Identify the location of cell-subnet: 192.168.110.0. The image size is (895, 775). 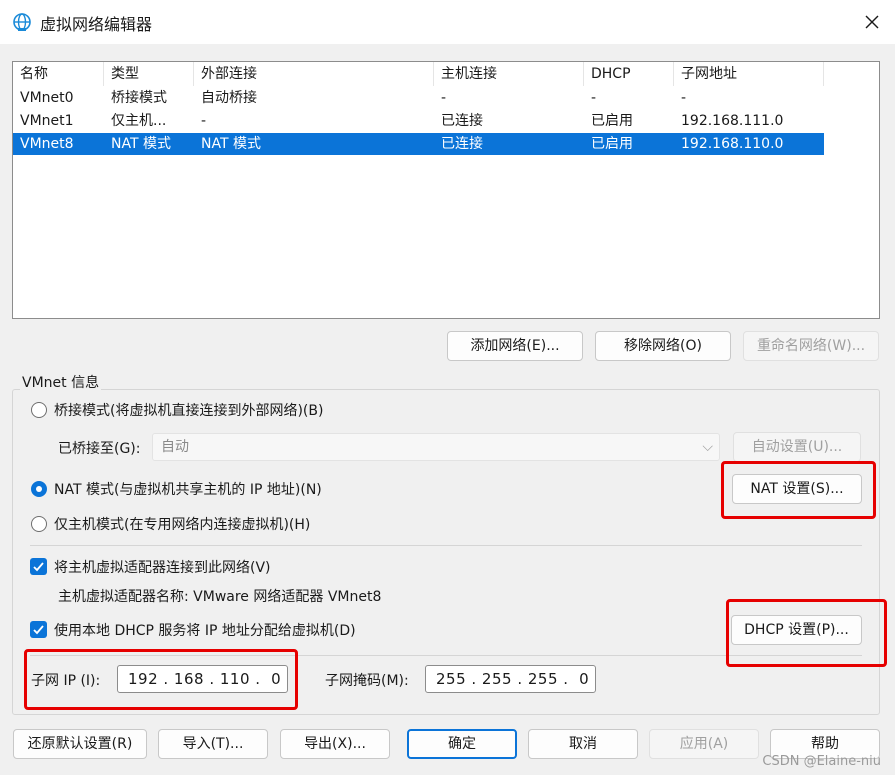
(732, 144).